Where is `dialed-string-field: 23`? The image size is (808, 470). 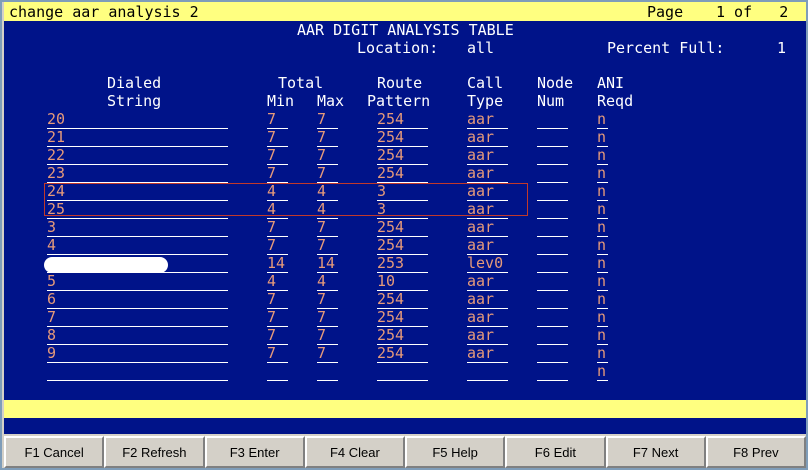
dialed-string-field: 23 is located at coordinates (137, 174).